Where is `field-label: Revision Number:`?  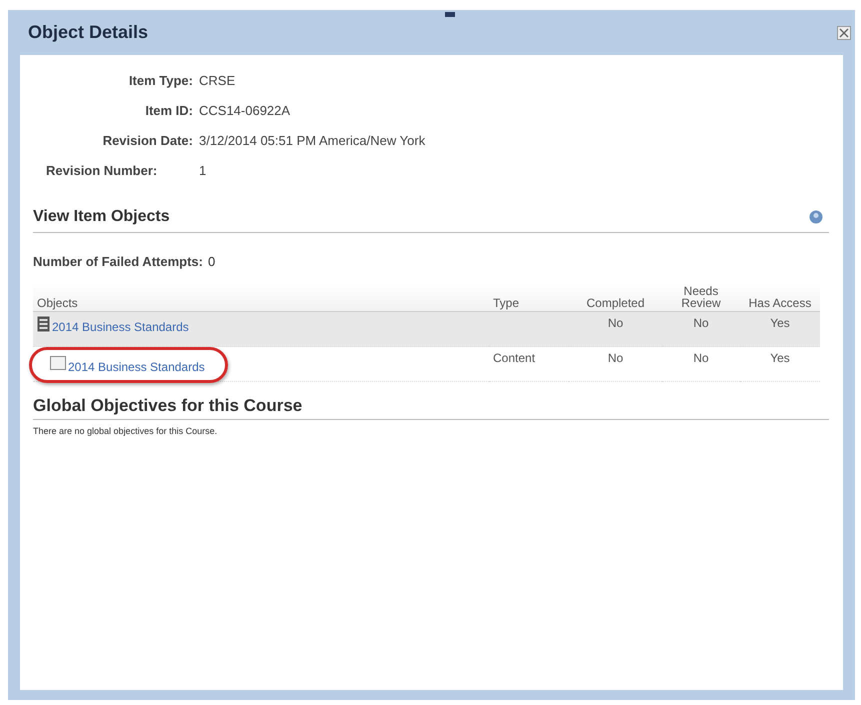
field-label: Revision Number: is located at coordinates (102, 170).